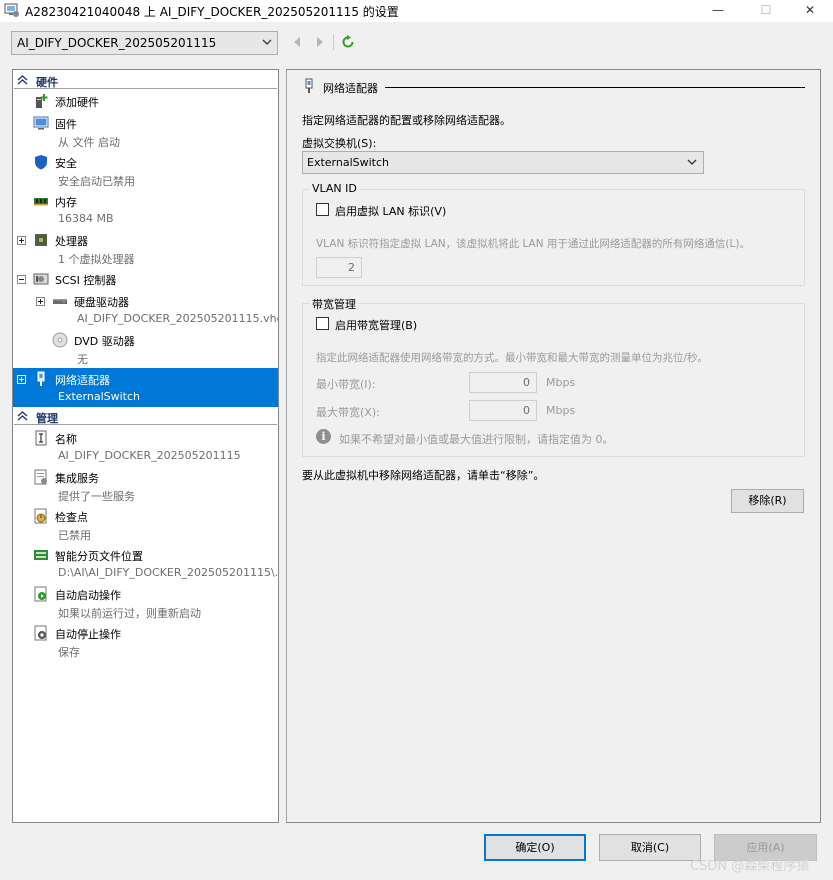 This screenshot has height=880, width=833. What do you see at coordinates (66, 163) in the screenshot?
I see `tree-item-label: 安全` at bounding box center [66, 163].